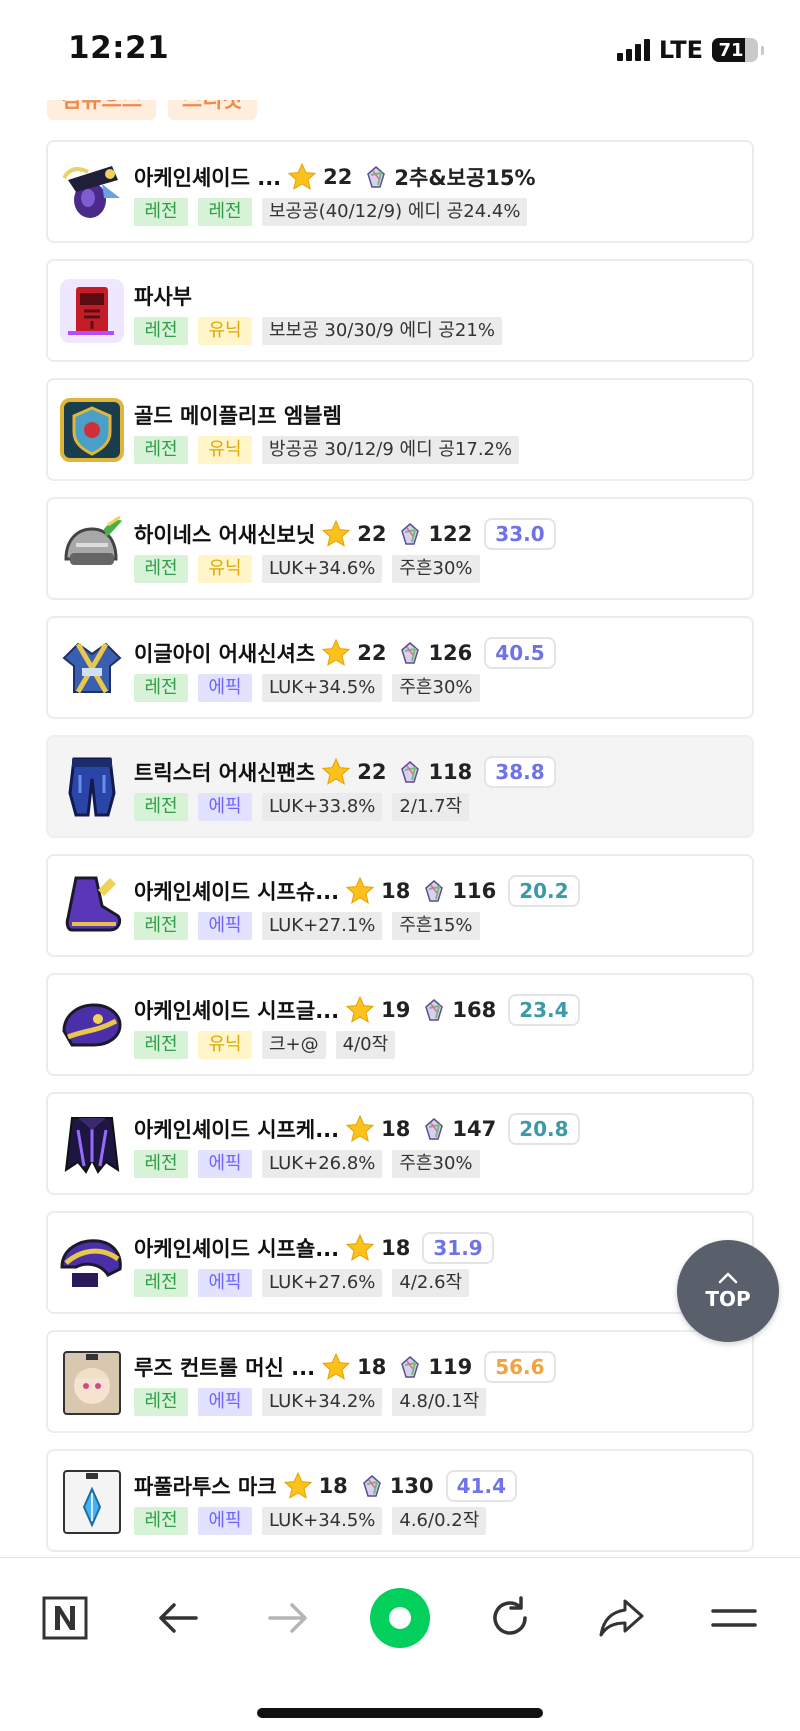 This screenshot has width=800, height=1731. What do you see at coordinates (431, 1283) in the screenshot?
I see `option-summary-tag: 4/2.6작` at bounding box center [431, 1283].